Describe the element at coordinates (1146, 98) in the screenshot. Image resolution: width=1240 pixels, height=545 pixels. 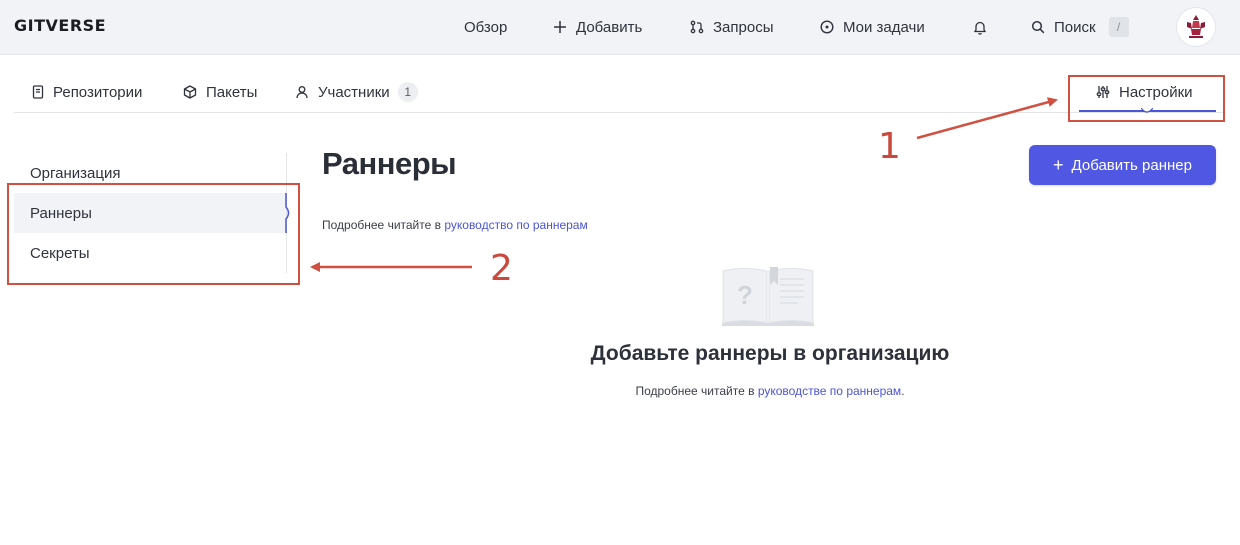
I see `annotation-box-settings` at that location.